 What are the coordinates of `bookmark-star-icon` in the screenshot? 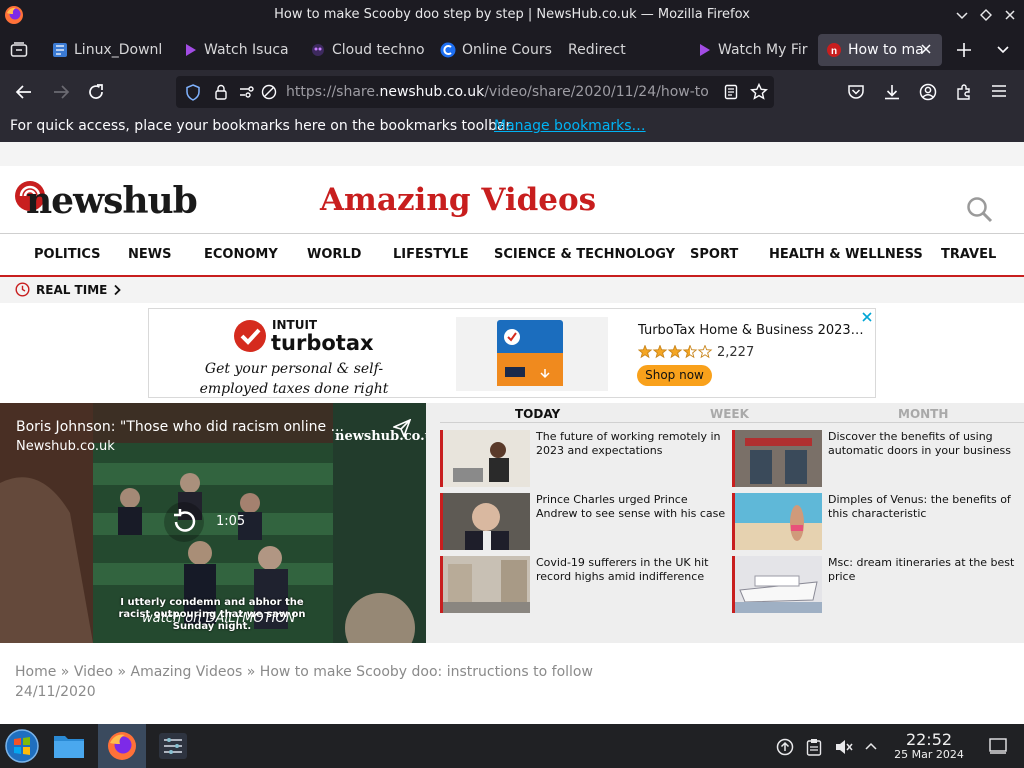 It's located at (759, 92).